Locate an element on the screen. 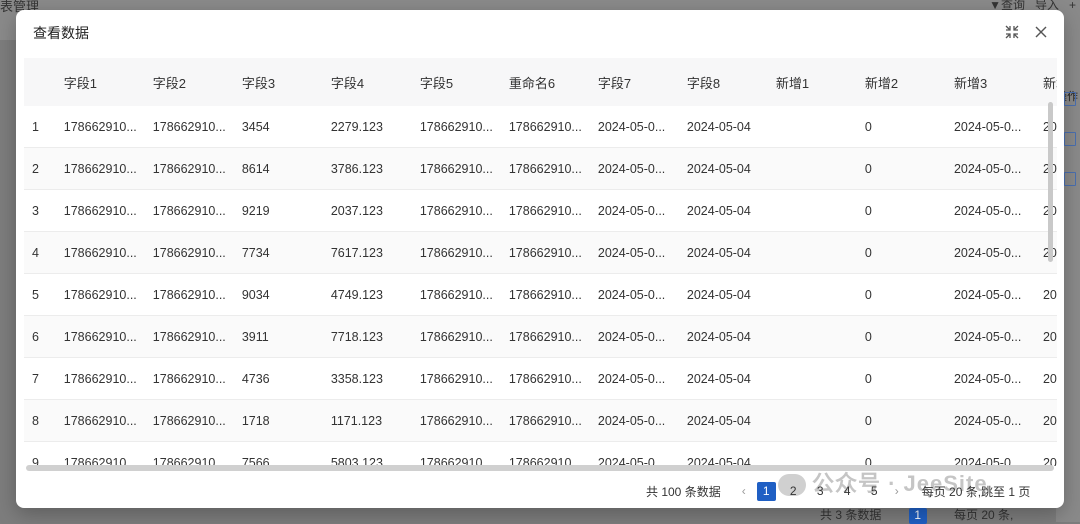  column-header: 重命名6 is located at coordinates (545, 82).